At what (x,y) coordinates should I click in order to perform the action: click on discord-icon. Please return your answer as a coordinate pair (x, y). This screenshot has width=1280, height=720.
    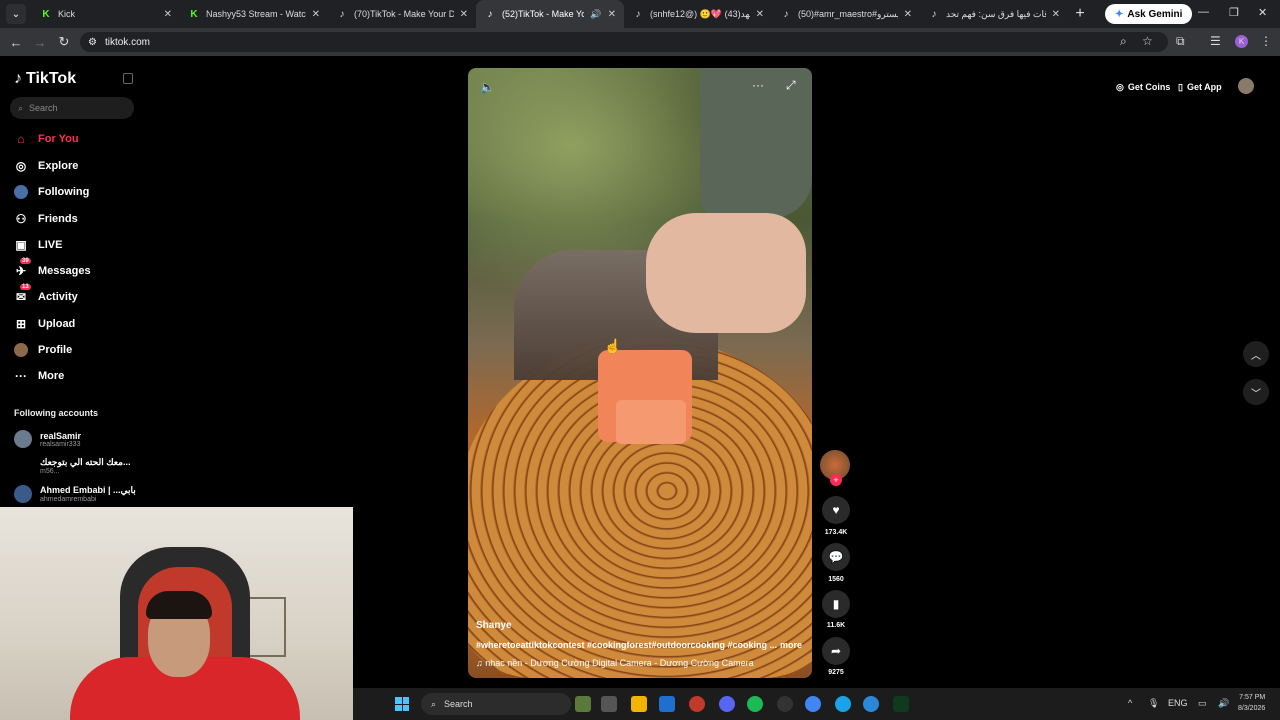
    Looking at the image, I should click on (727, 704).